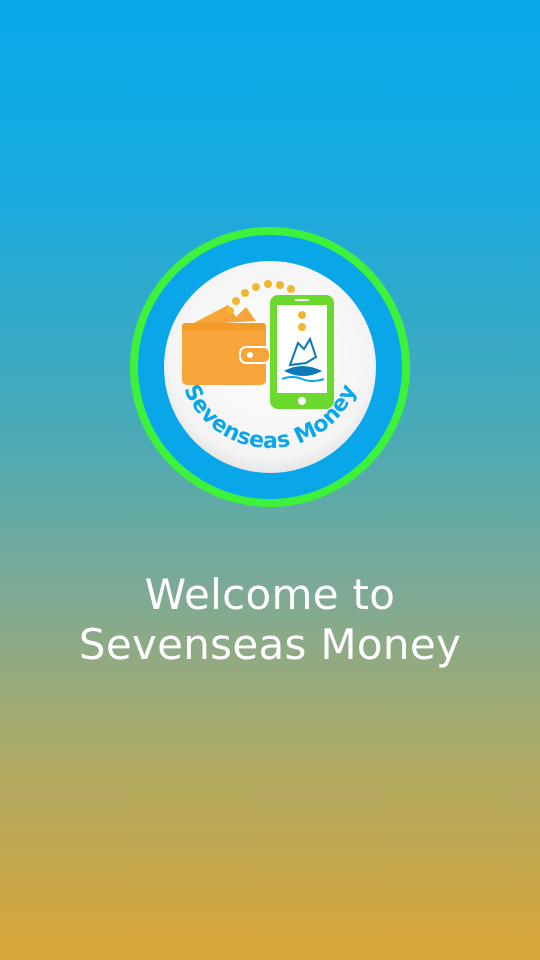 This screenshot has height=960, width=540. Describe the element at coordinates (270, 644) in the screenshot. I see `welcome-line-2: Sevenseas Money` at that location.